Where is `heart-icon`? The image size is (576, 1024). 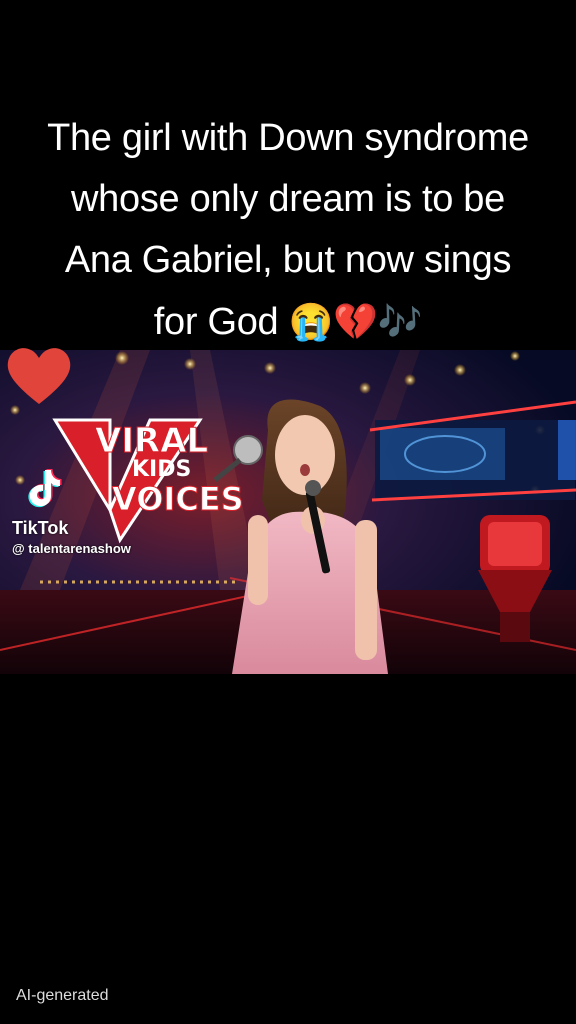
heart-icon is located at coordinates (39, 376).